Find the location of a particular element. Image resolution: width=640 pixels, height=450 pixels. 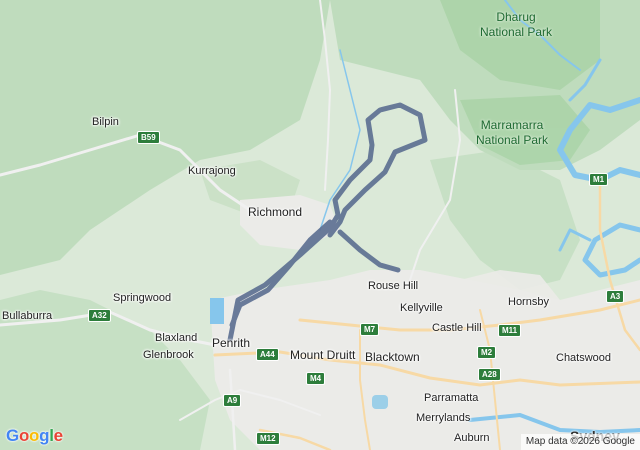

shield-a44: A44 is located at coordinates (267, 354).